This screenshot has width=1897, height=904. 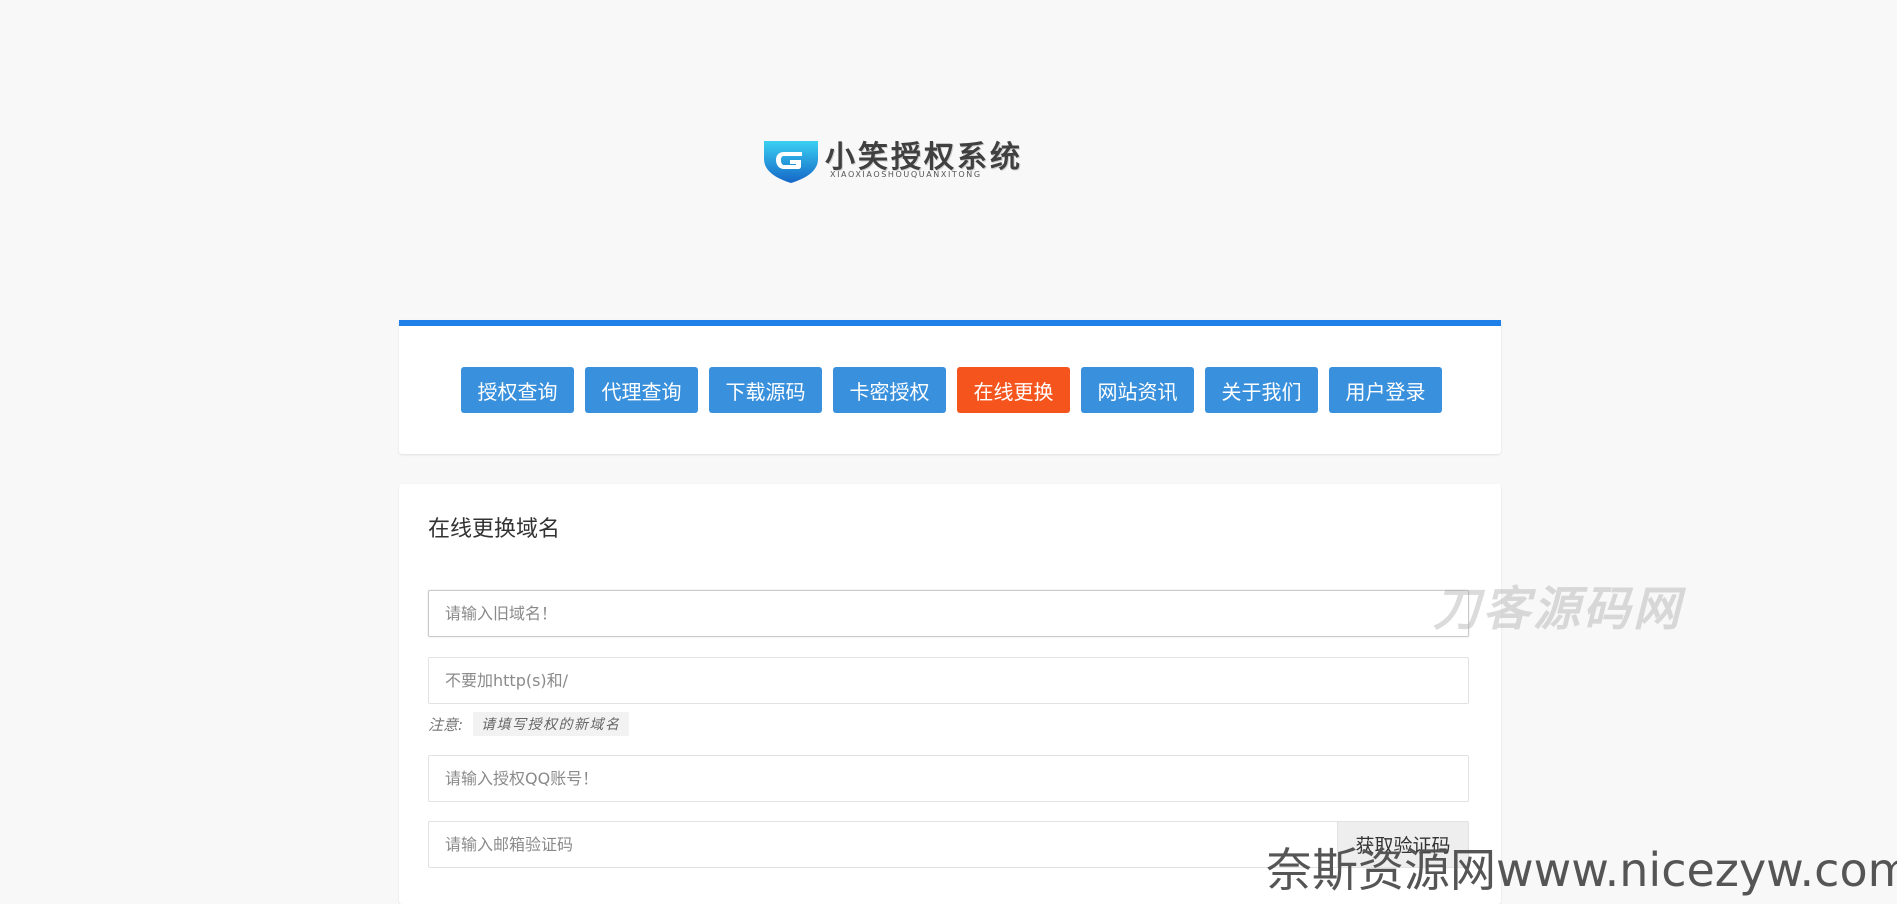 What do you see at coordinates (948, 778) in the screenshot?
I see `qq-account-input` at bounding box center [948, 778].